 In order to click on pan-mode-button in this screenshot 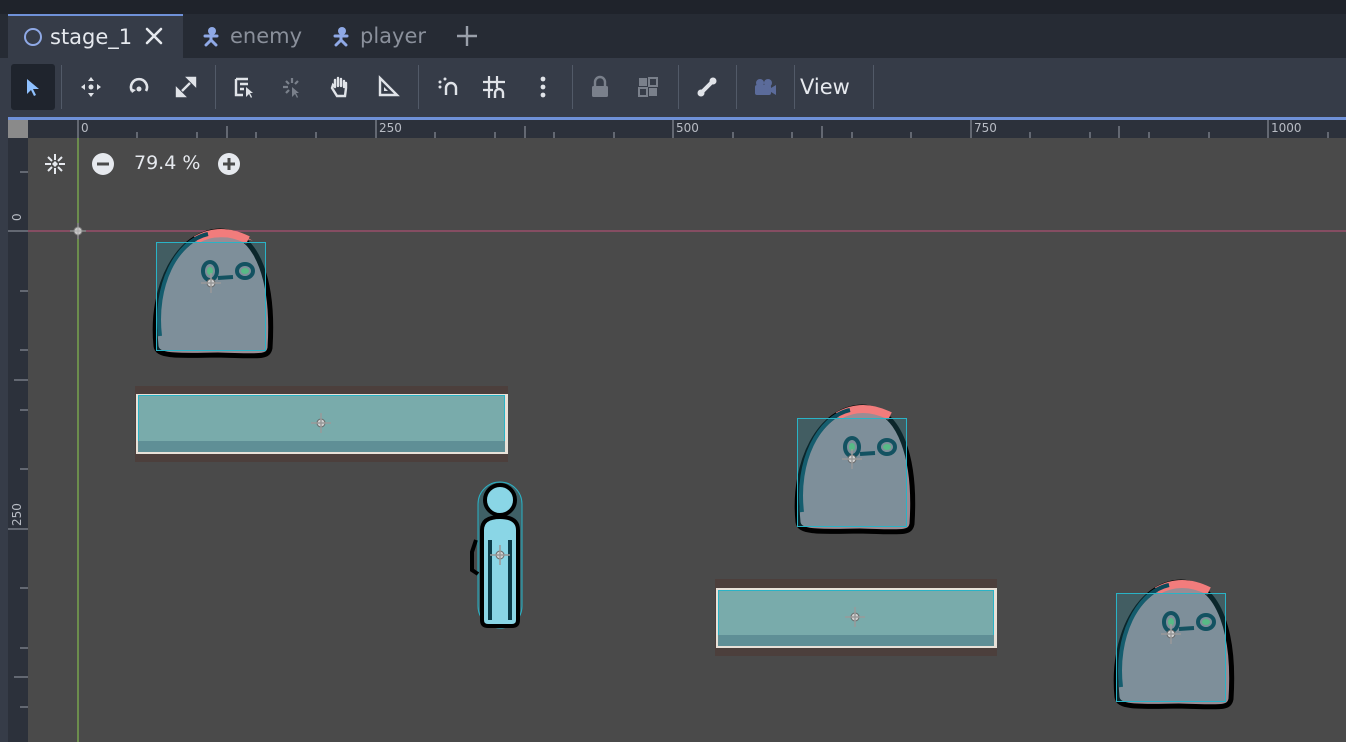, I will do `click(340, 87)`.